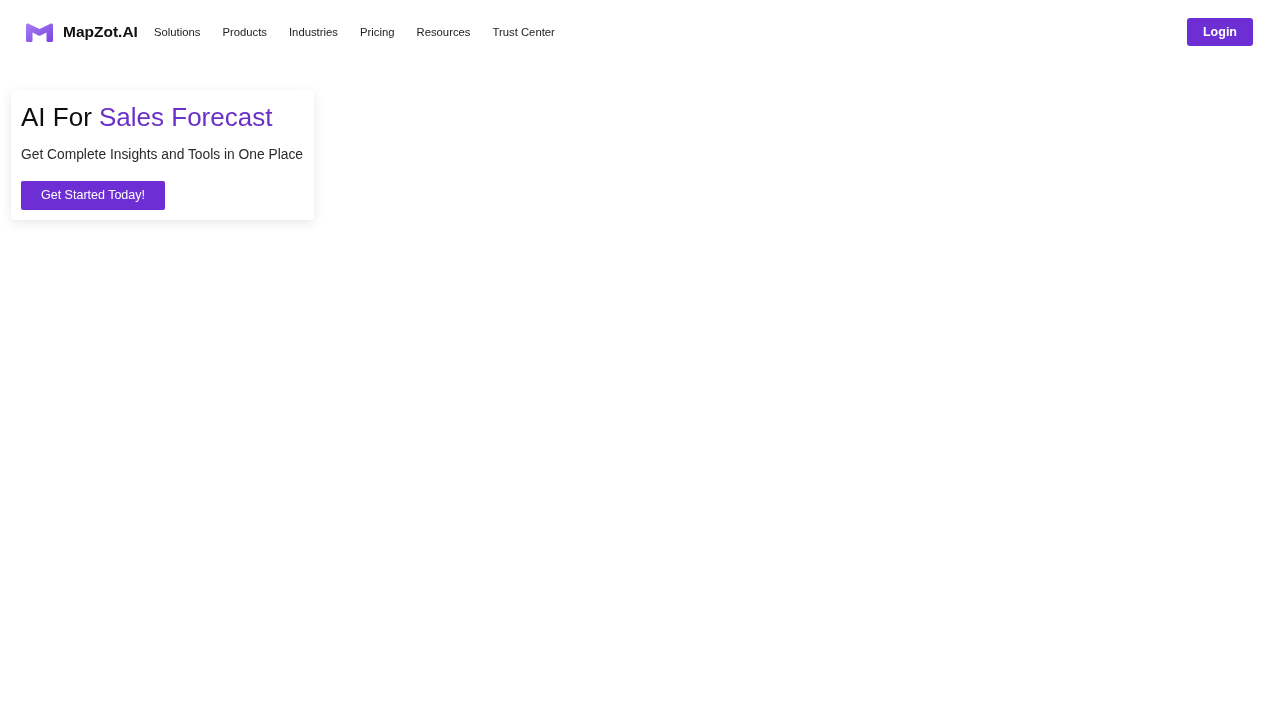 The height and width of the screenshot is (720, 1280). I want to click on logo-icon, so click(39, 32).